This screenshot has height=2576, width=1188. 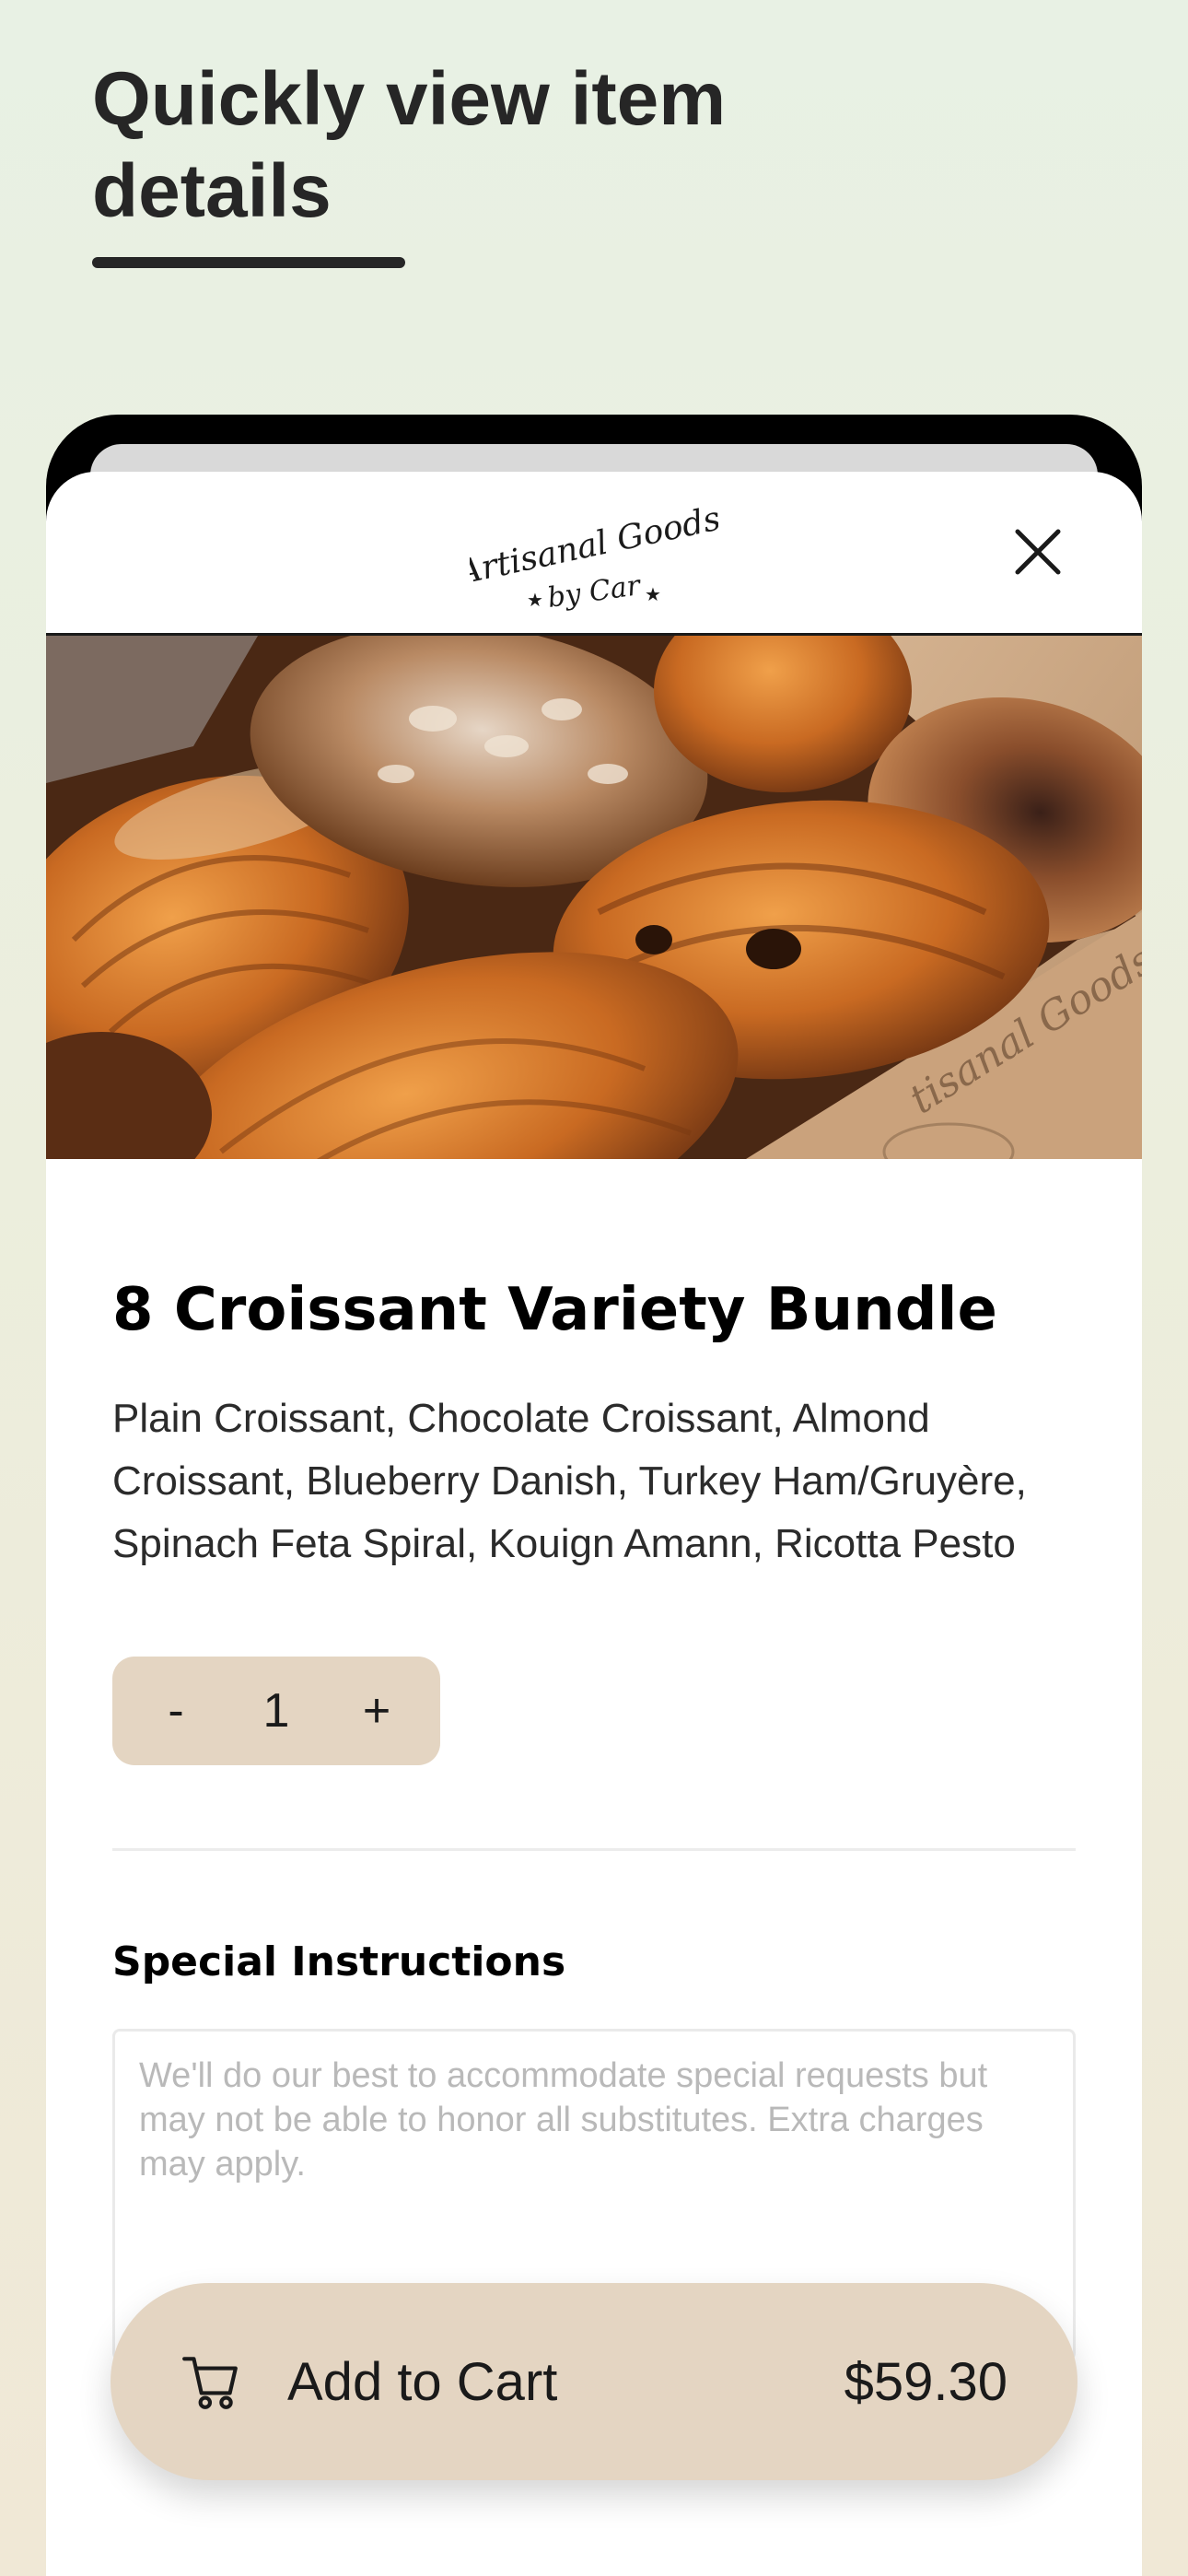 What do you see at coordinates (535, 600) in the screenshot?
I see `star-left: ★` at bounding box center [535, 600].